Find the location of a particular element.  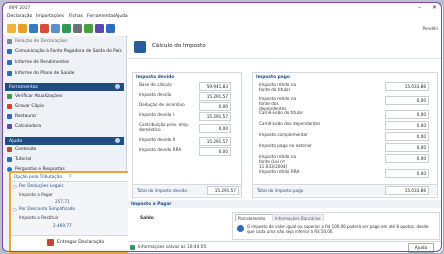

menu-declaracao: Declaração is located at coordinates (19, 16).